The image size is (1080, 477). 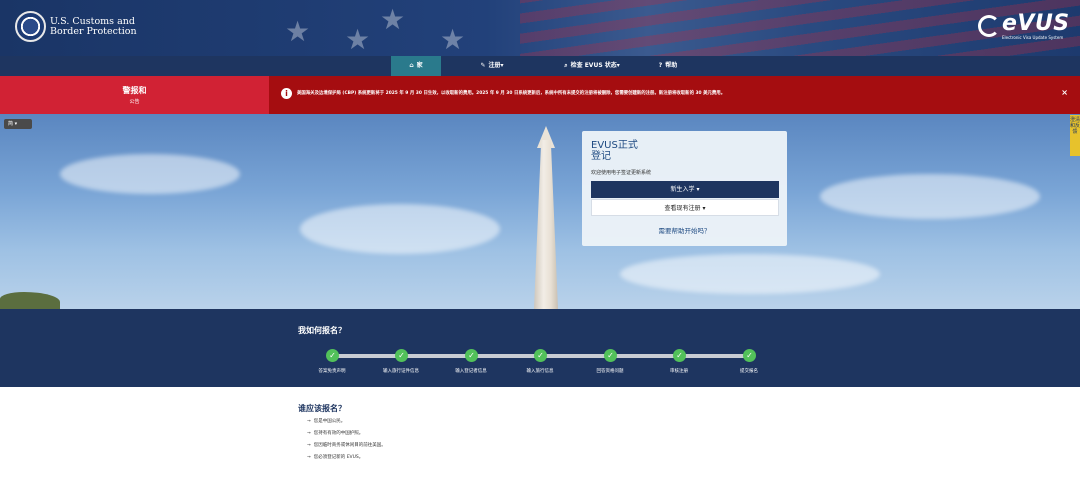 I want to click on help-link: 需要帮助开始吗？, so click(x=684, y=230).